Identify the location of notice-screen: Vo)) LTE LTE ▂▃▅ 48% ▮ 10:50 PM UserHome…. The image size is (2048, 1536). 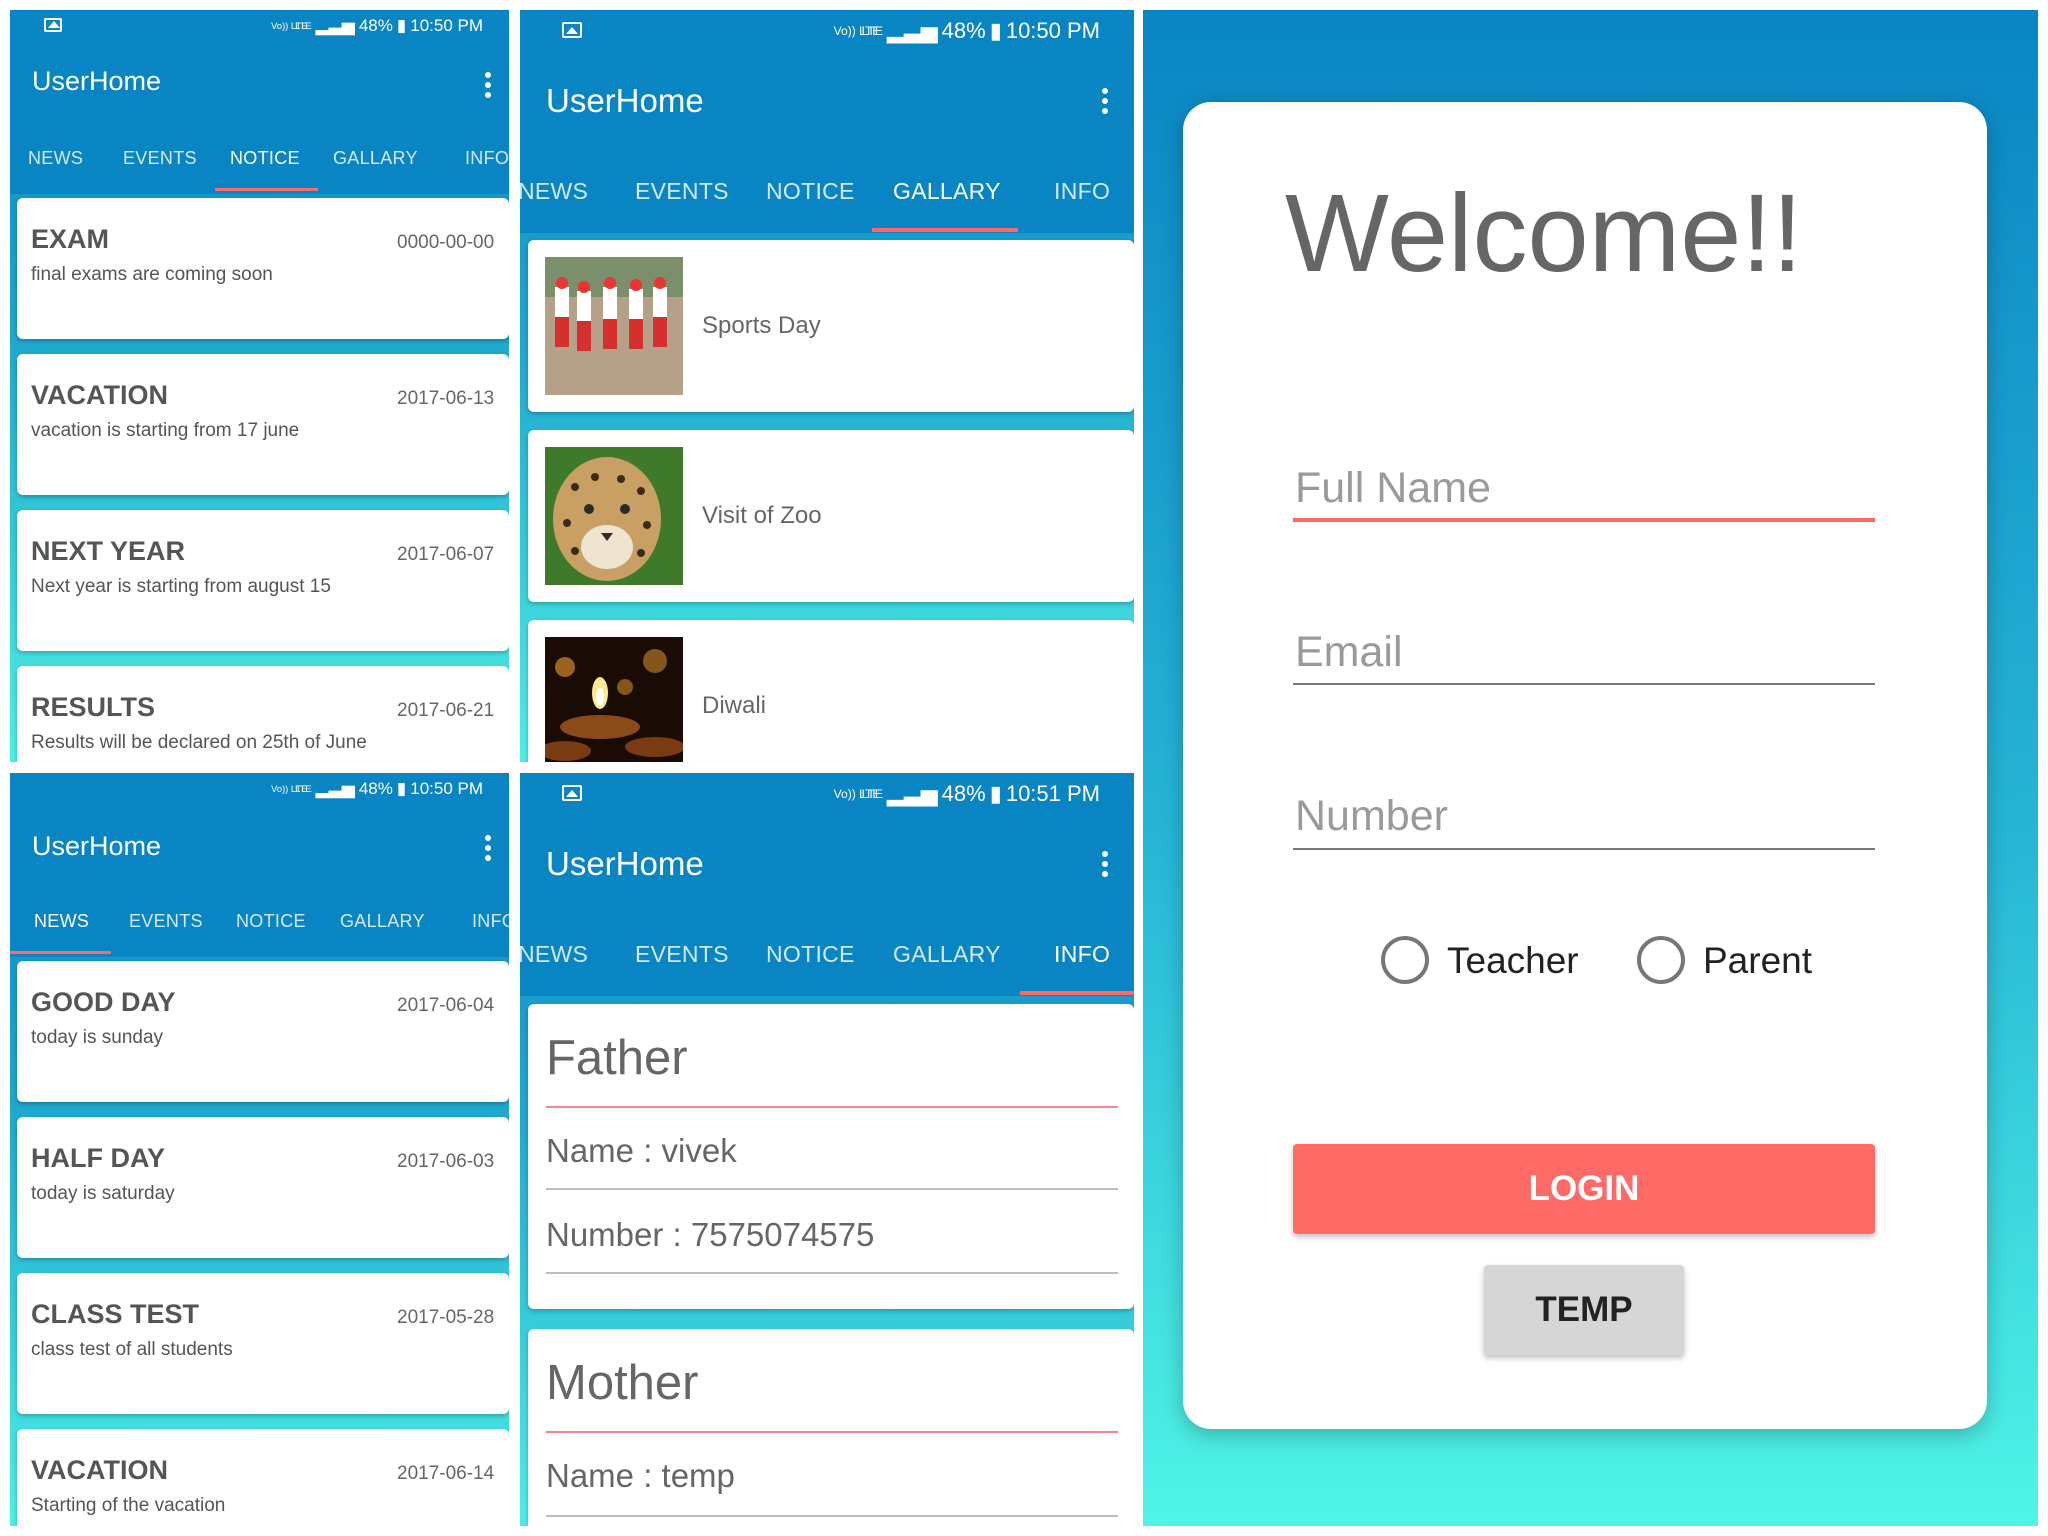
(259, 386).